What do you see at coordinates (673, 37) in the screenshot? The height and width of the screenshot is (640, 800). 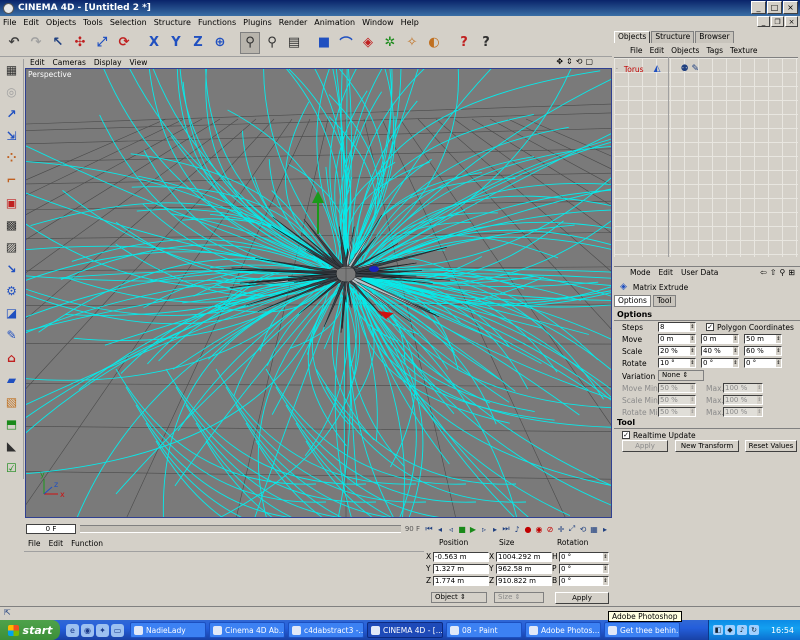 I see `tab-structure: Structure` at bounding box center [673, 37].